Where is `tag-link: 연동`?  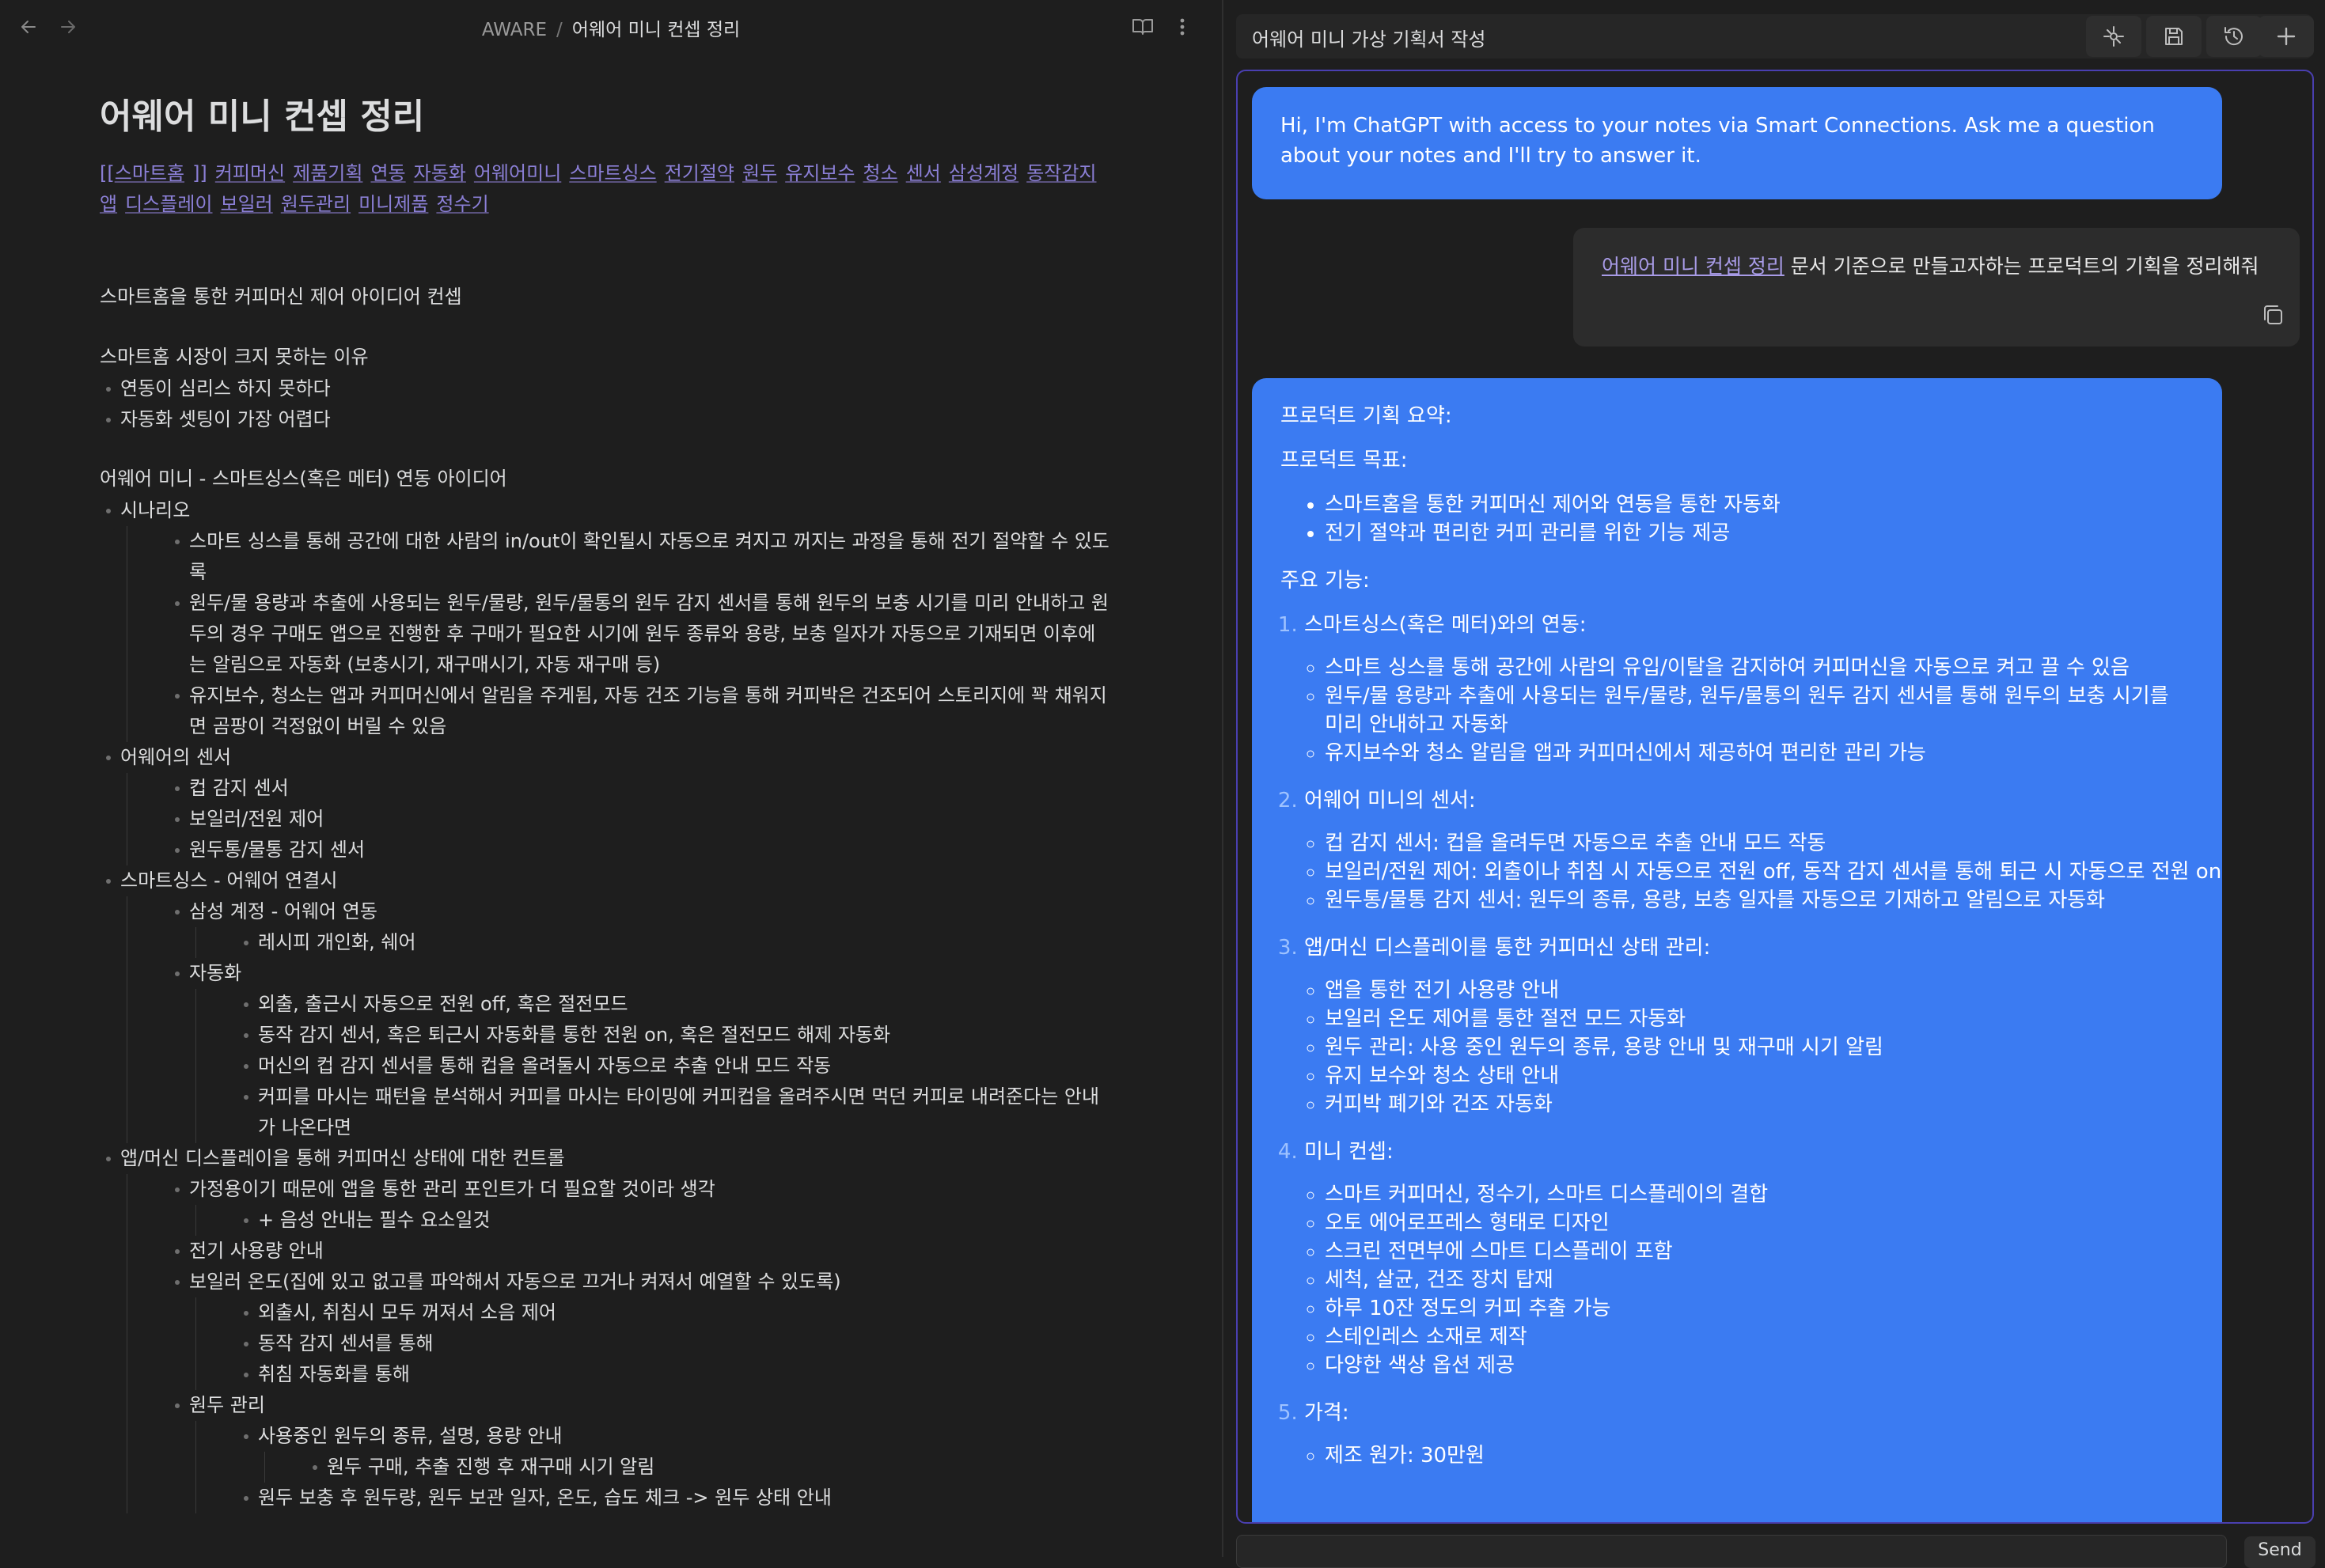 tag-link: 연동 is located at coordinates (387, 173).